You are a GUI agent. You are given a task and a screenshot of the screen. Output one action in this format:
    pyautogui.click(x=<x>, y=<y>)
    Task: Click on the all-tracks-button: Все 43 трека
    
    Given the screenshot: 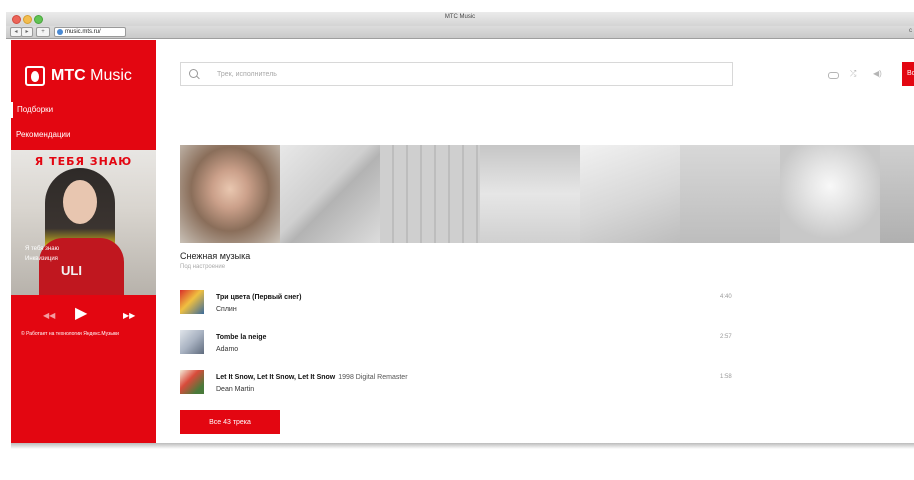 What is the action you would take?
    pyautogui.click(x=230, y=422)
    